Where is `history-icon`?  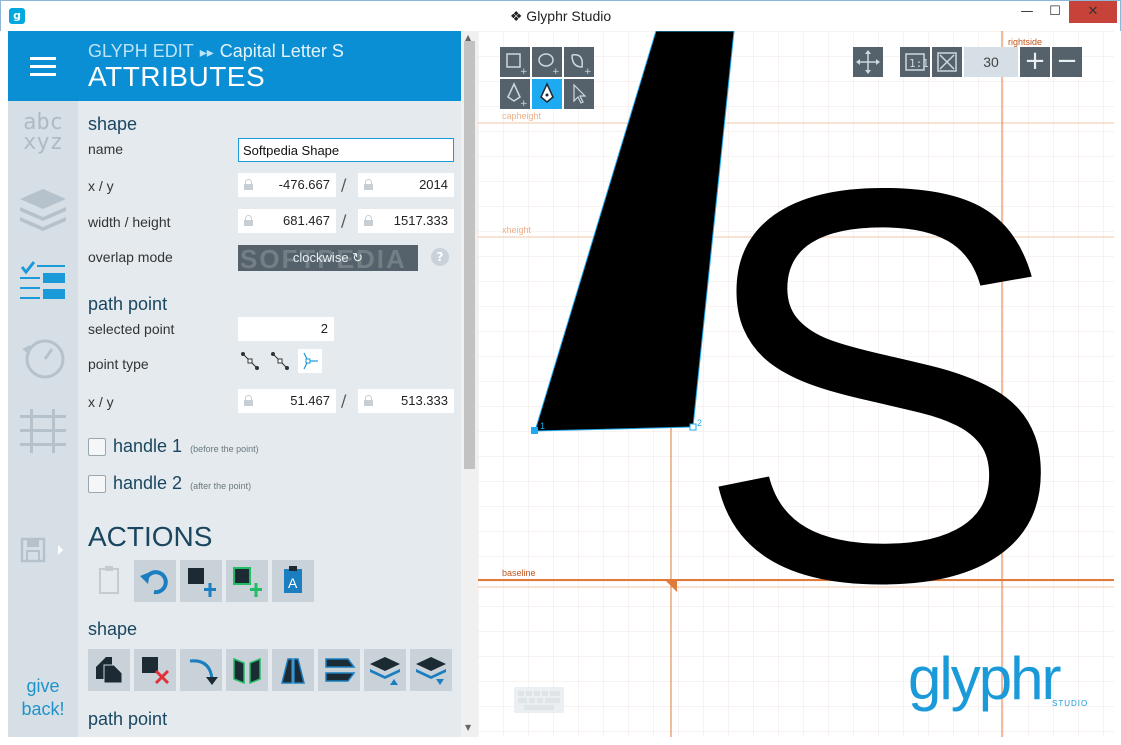
history-icon is located at coordinates (43, 360).